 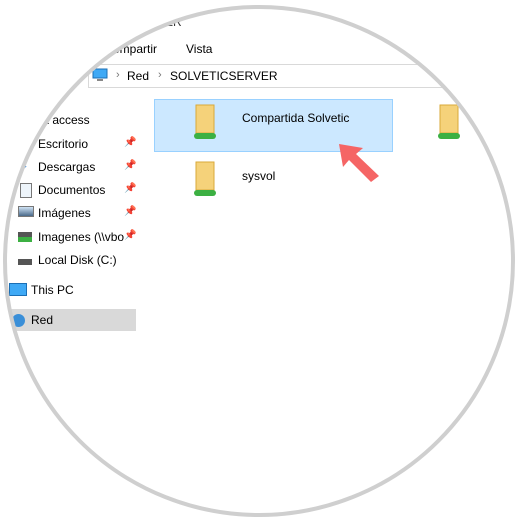 I want to click on sidebar-item-documentos: Documentos 📌, so click(x=70, y=190).